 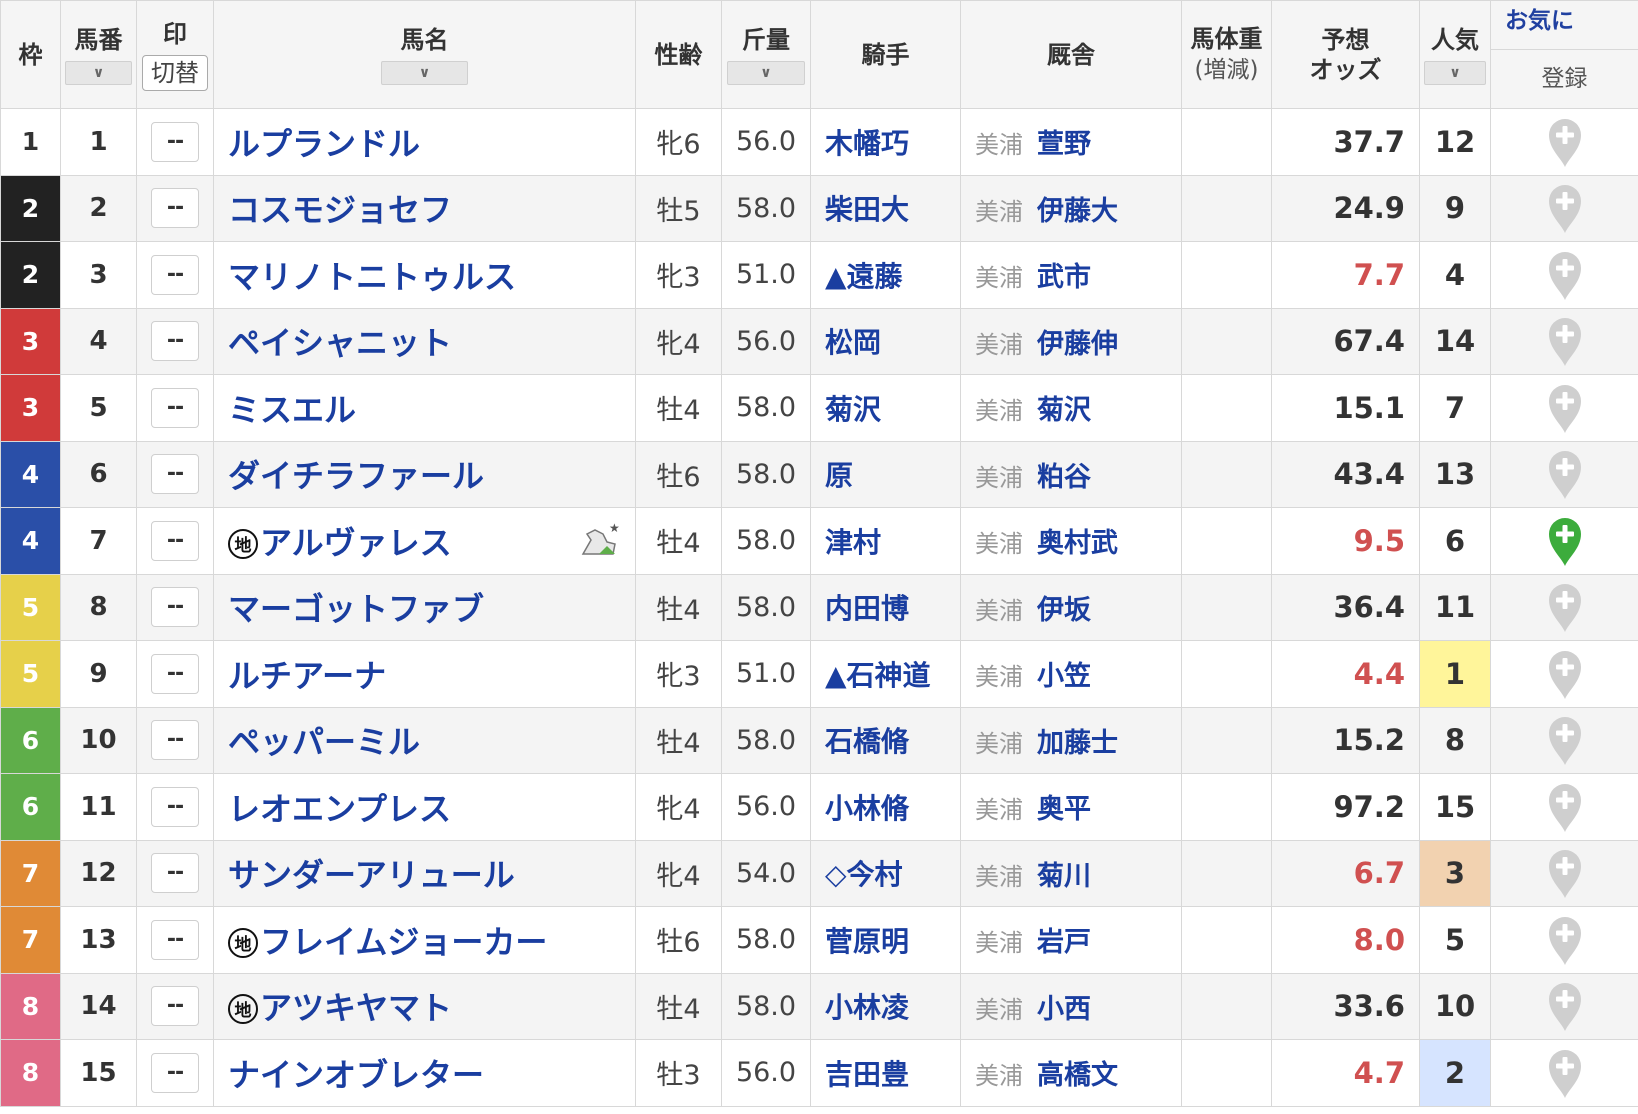 I want to click on trainer-link: 菊川, so click(x=1064, y=876).